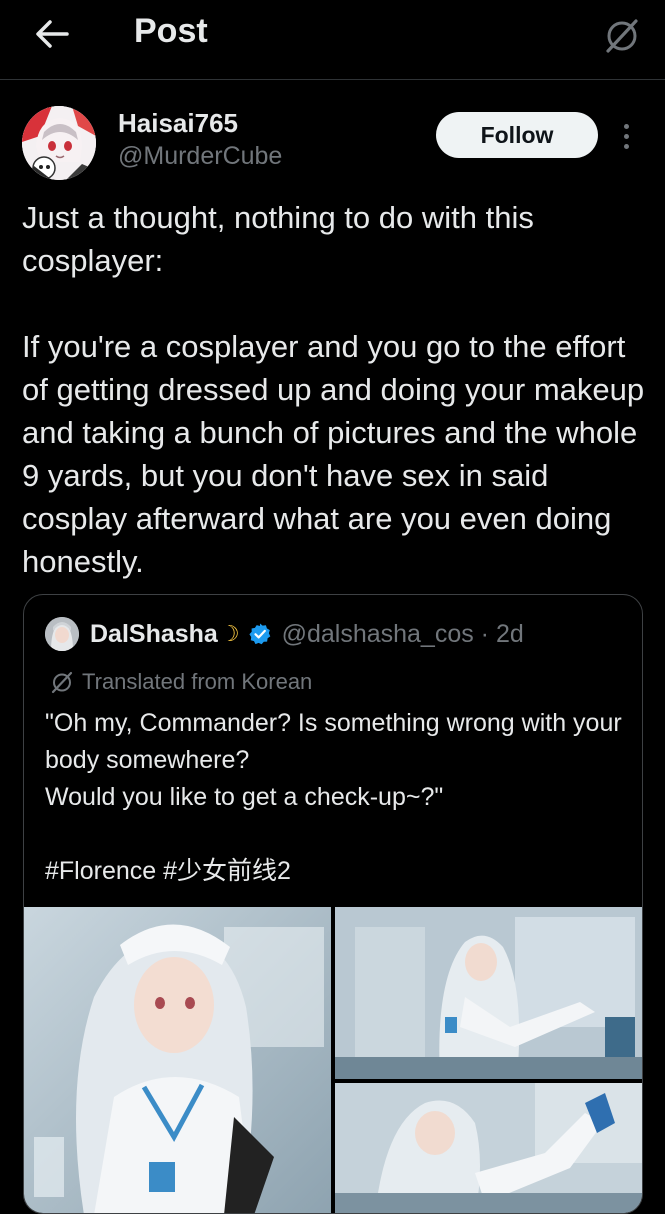 This screenshot has width=665, height=1214. What do you see at coordinates (62, 634) in the screenshot?
I see `quoted-author-avatar` at bounding box center [62, 634].